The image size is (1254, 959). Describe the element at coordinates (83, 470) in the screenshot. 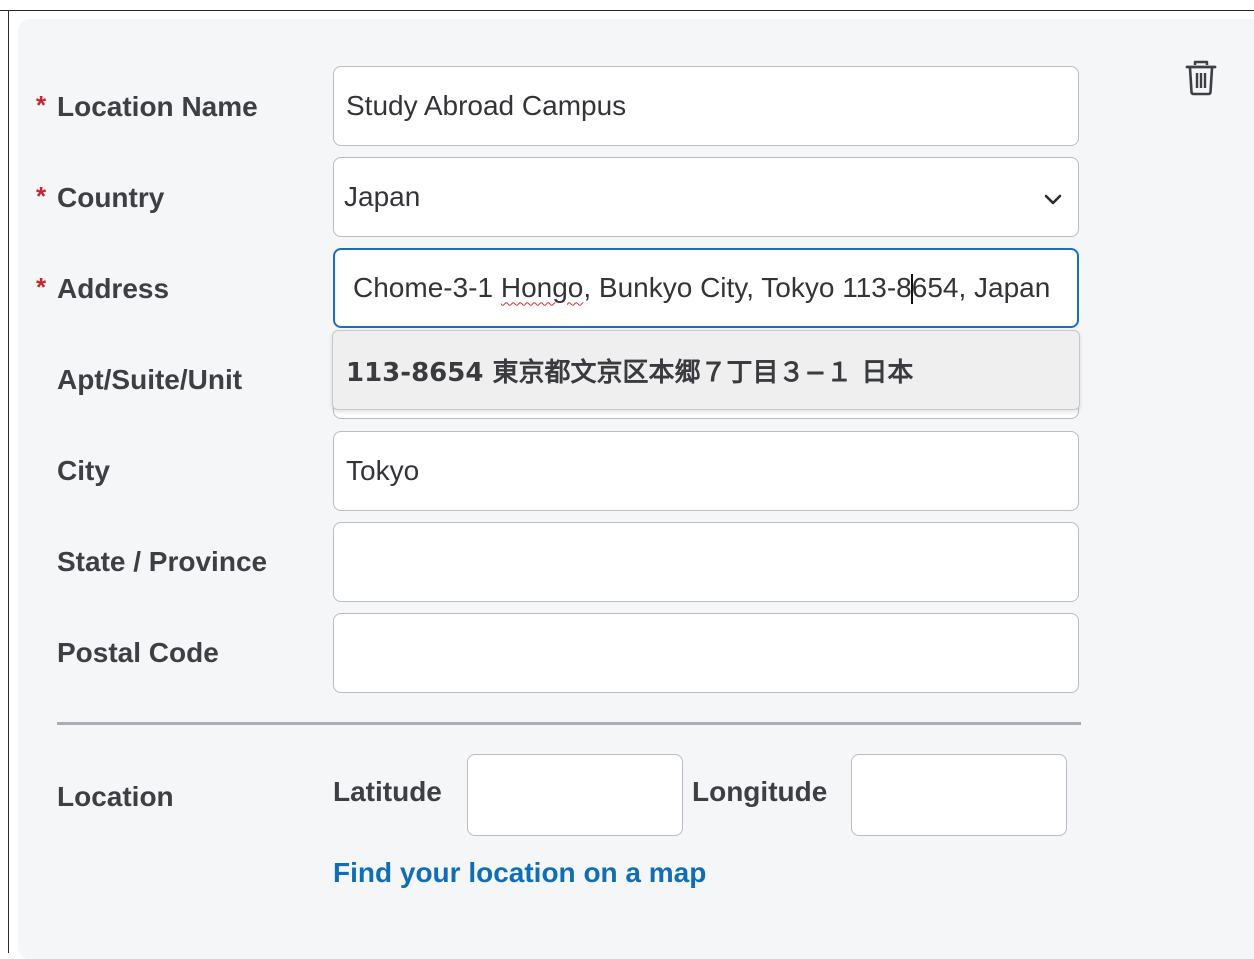

I see `city-label: City` at that location.